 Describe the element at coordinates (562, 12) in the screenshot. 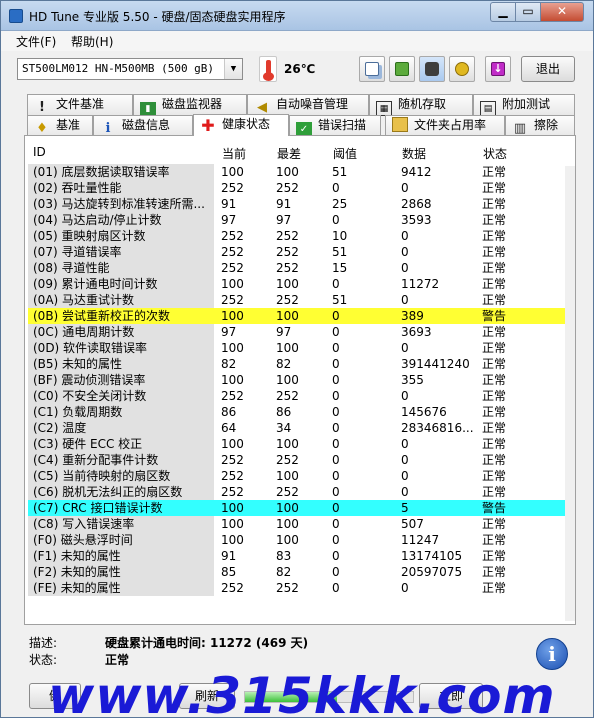

I see `close-button: ✕` at that location.